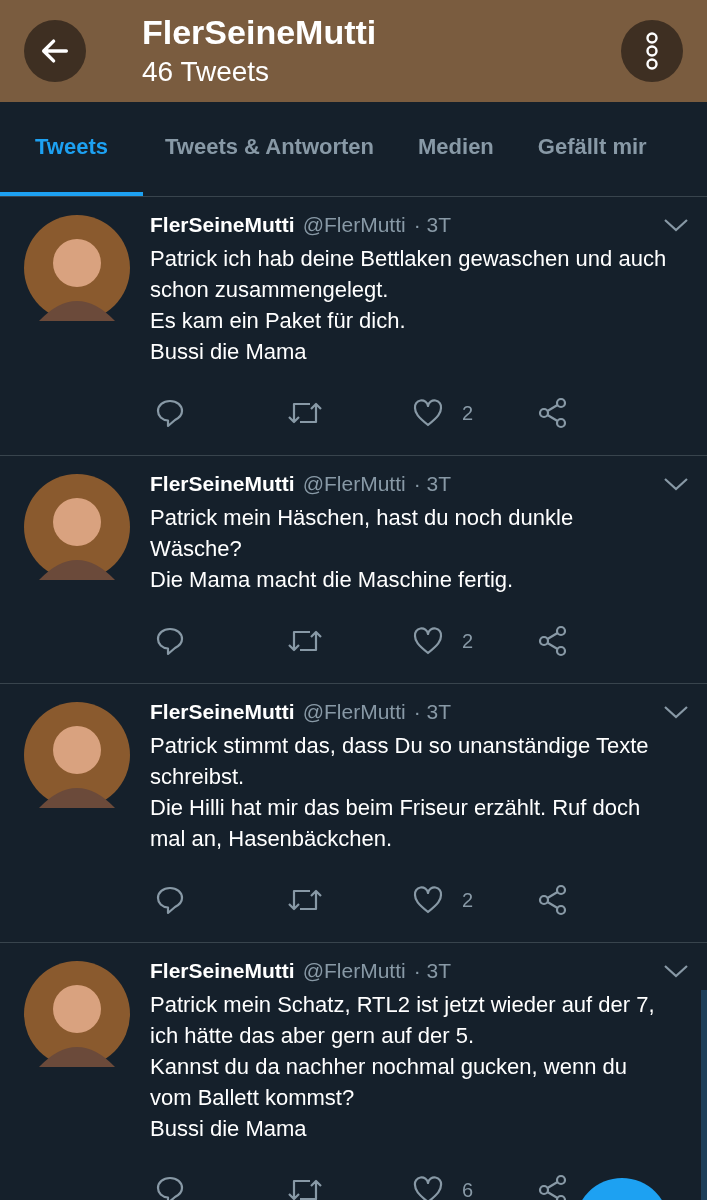 Image resolution: width=707 pixels, height=1200 pixels. I want to click on tweet-text: Kannst du da nachher nochmal gucken, wenn du vom Ballett kommst?, so click(389, 1082).